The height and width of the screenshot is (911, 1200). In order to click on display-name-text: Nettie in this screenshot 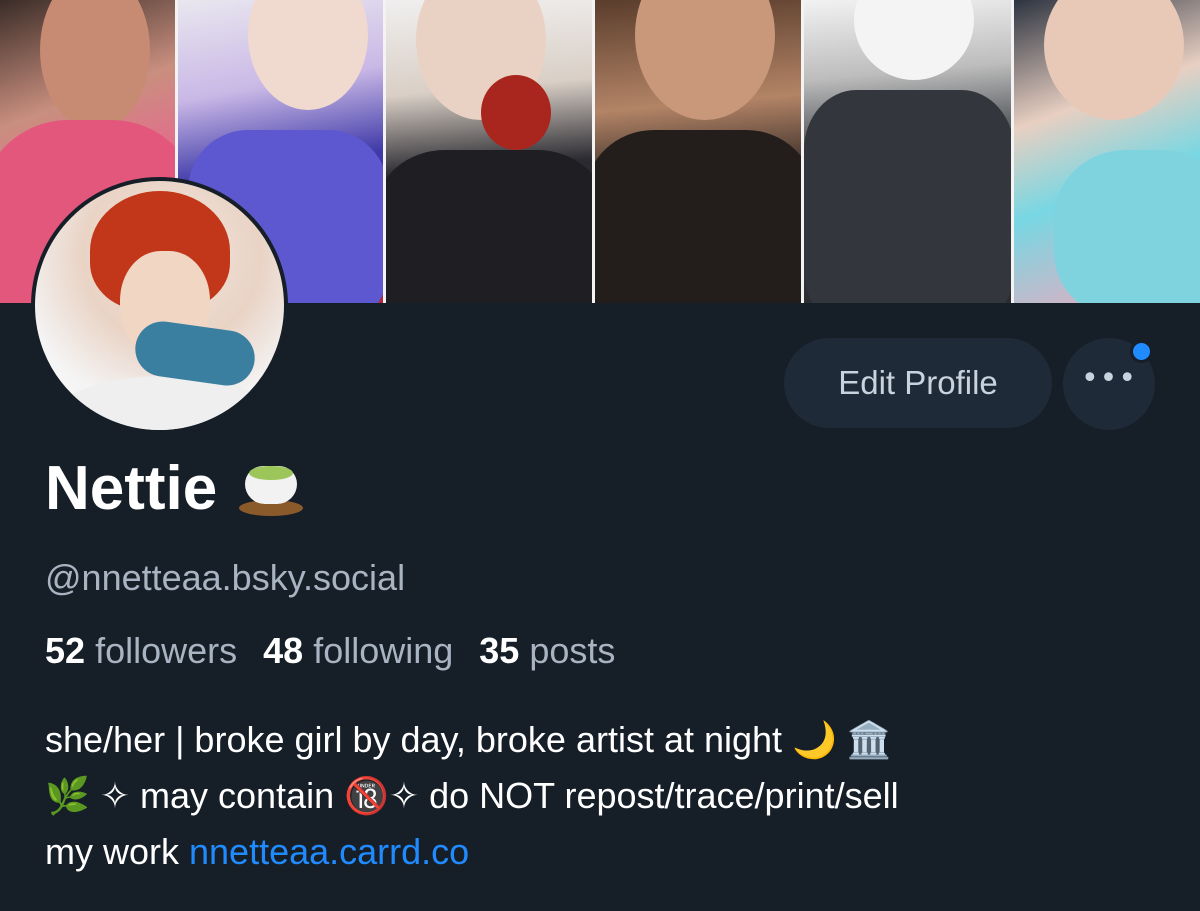, I will do `click(131, 488)`.